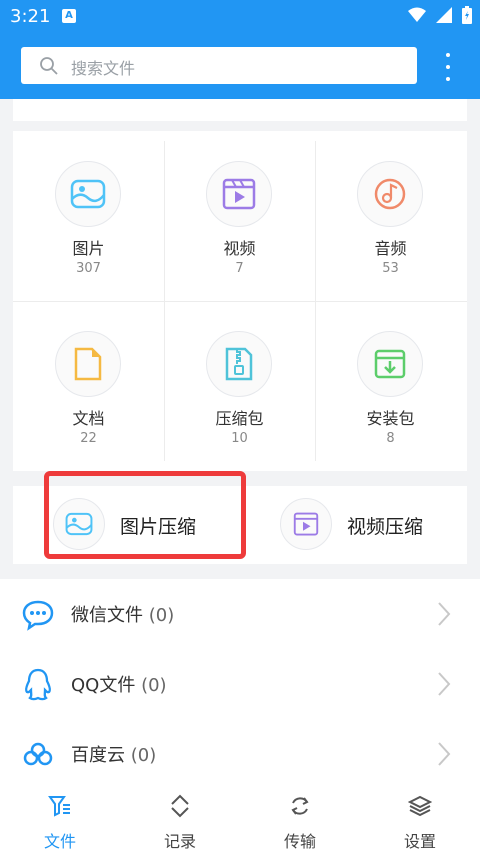  What do you see at coordinates (300, 819) in the screenshot?
I see `tab-transfer: 传输` at bounding box center [300, 819].